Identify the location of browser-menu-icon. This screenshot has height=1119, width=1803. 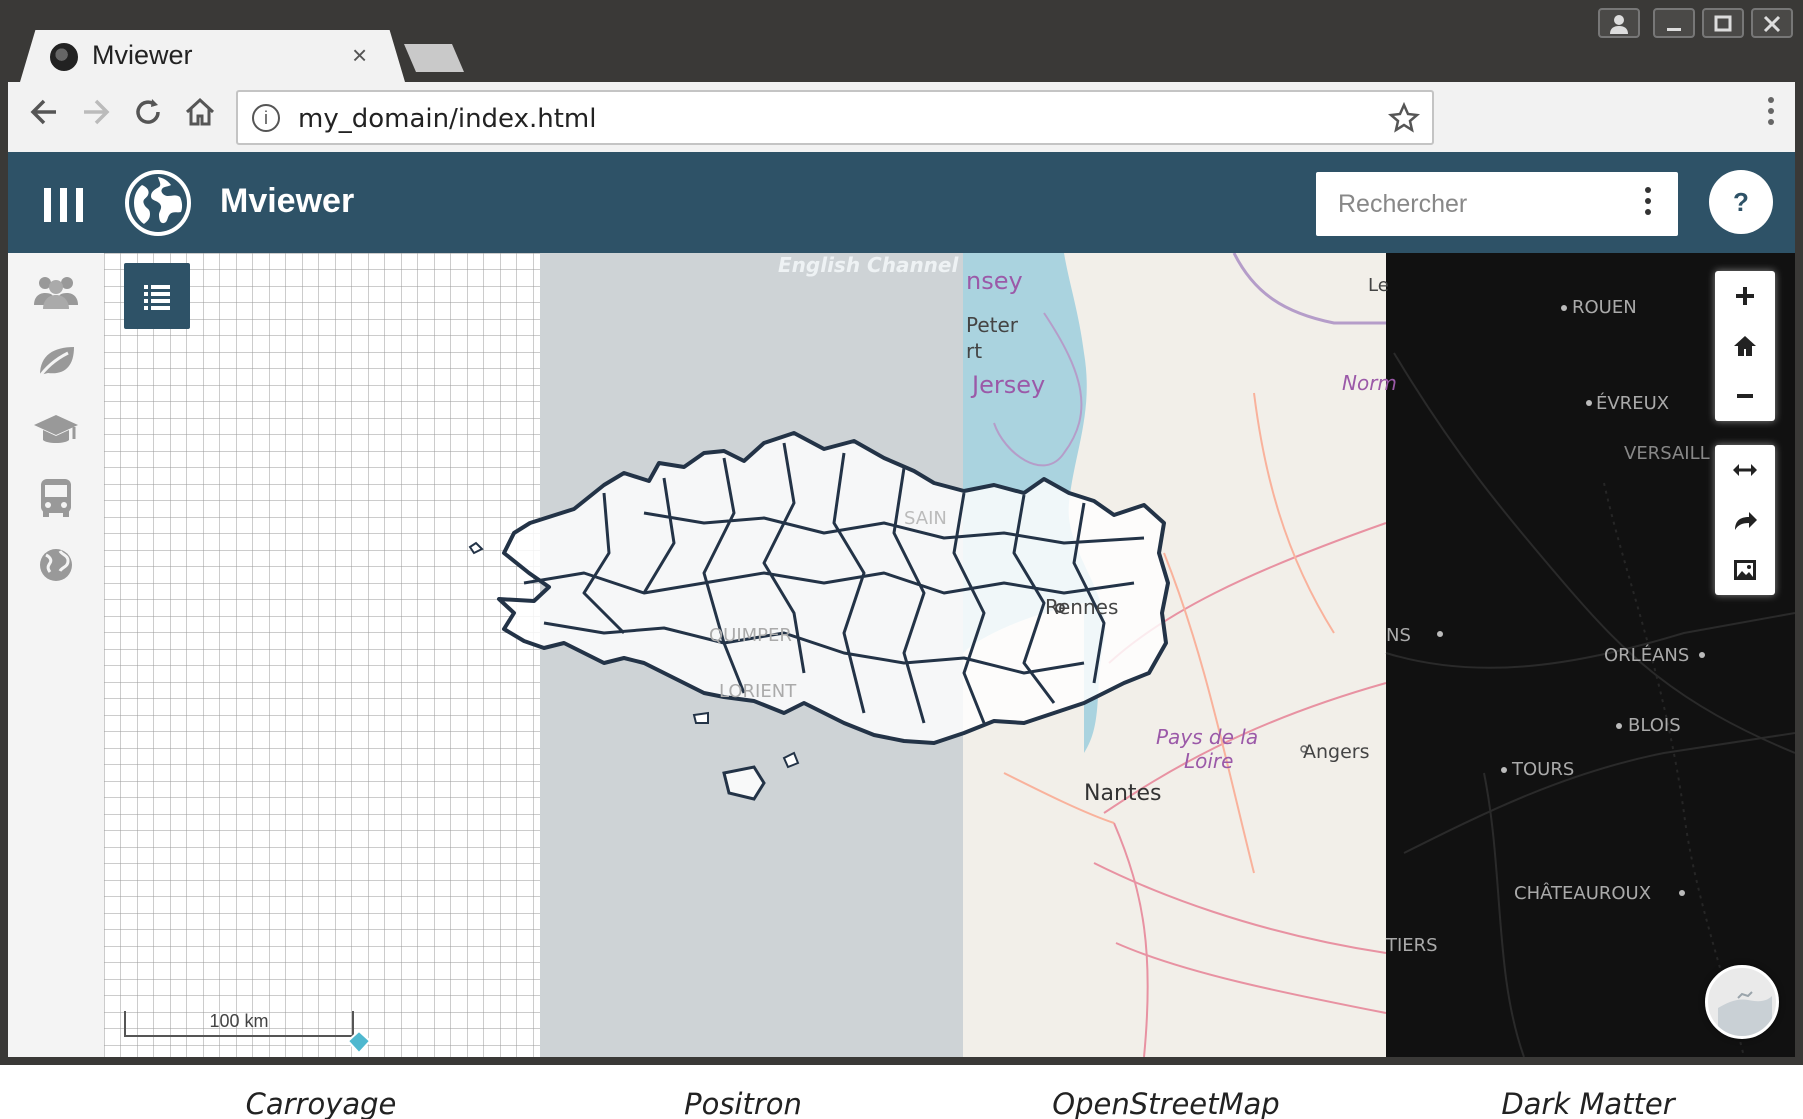
(1771, 114).